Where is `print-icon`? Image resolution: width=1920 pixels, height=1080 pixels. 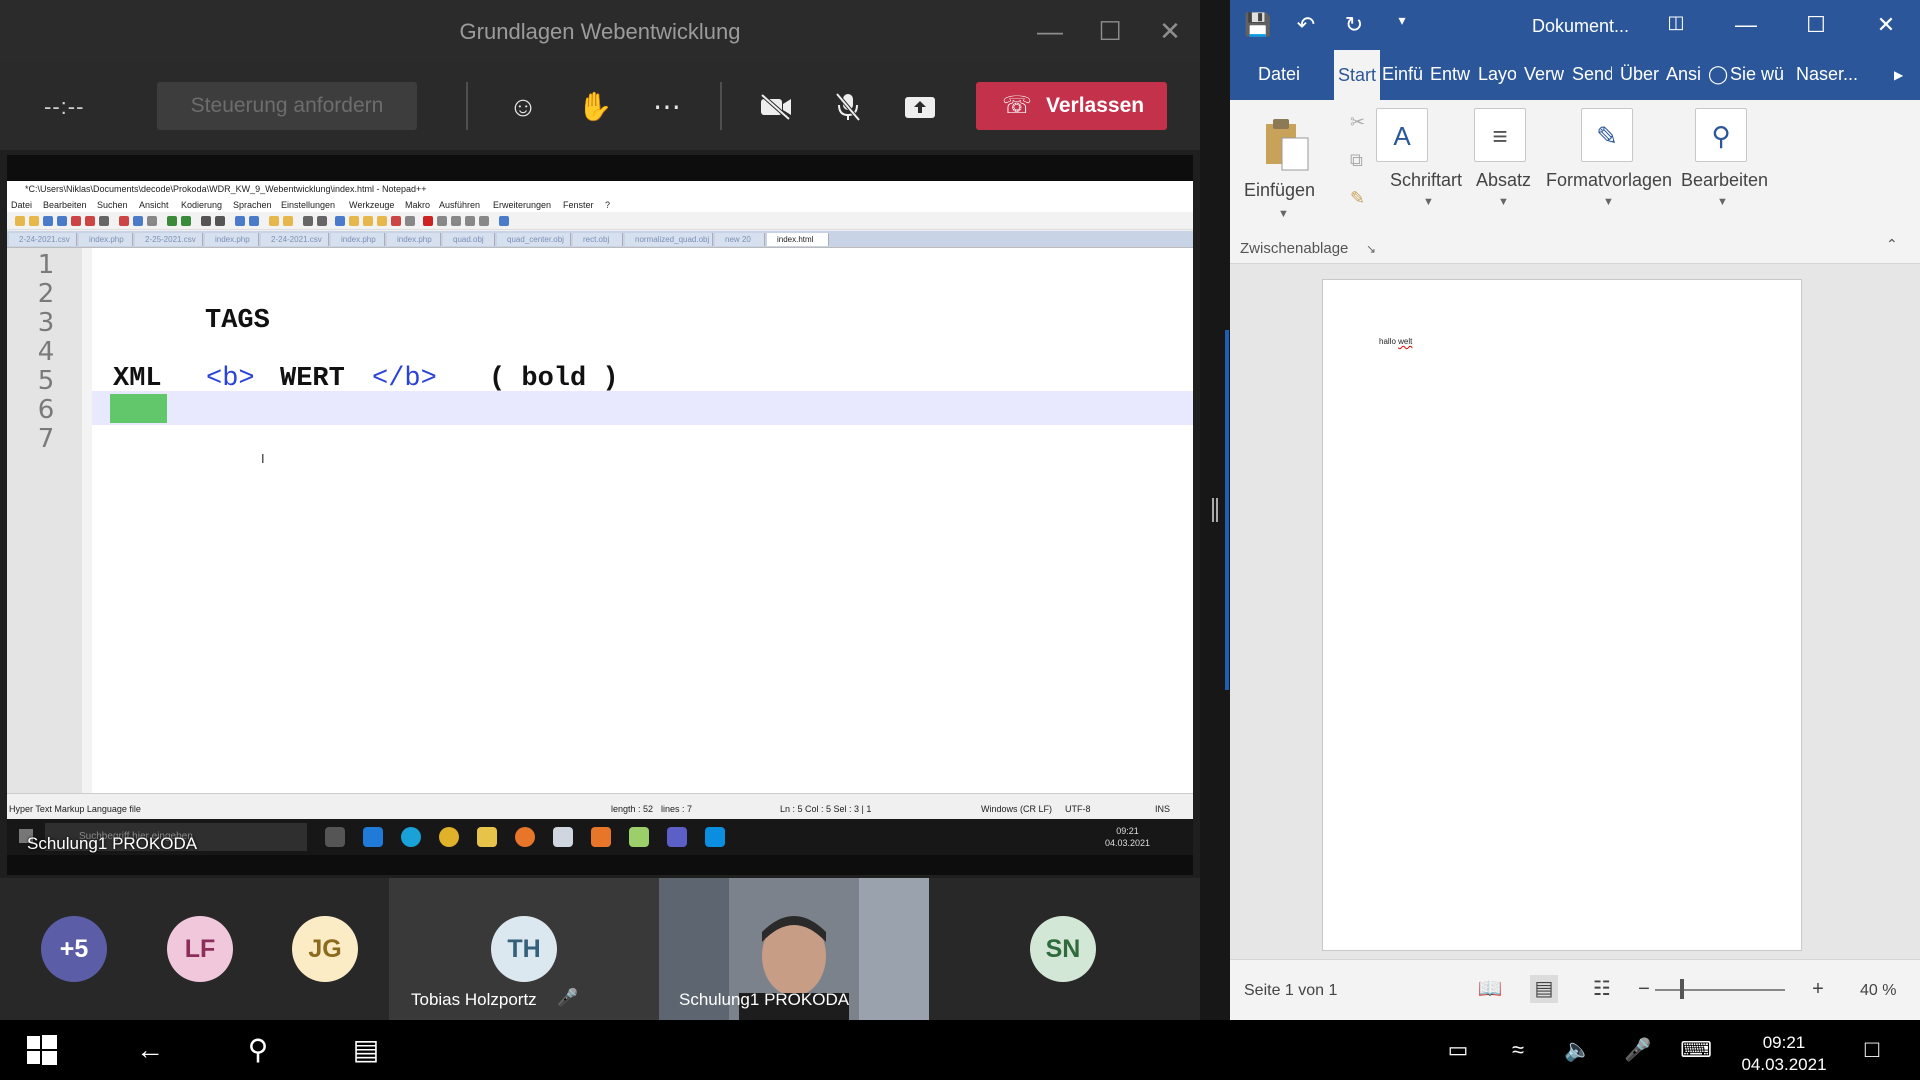 print-icon is located at coordinates (104, 221).